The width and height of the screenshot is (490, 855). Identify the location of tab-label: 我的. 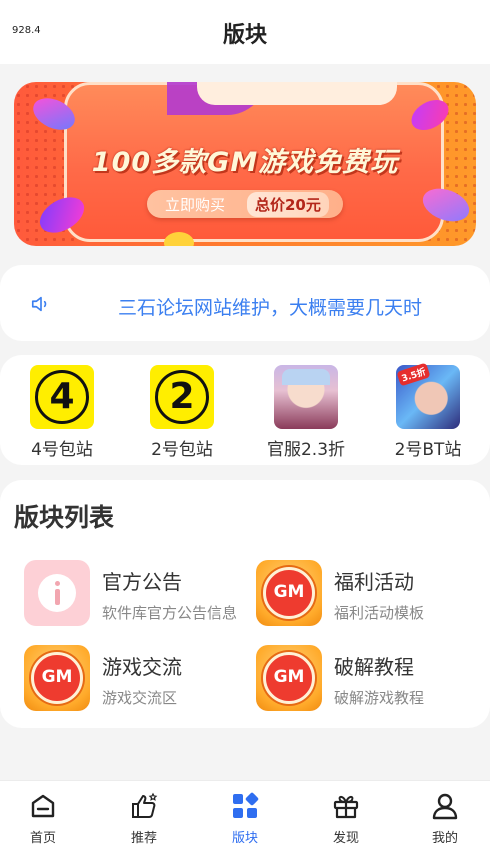
(444, 838).